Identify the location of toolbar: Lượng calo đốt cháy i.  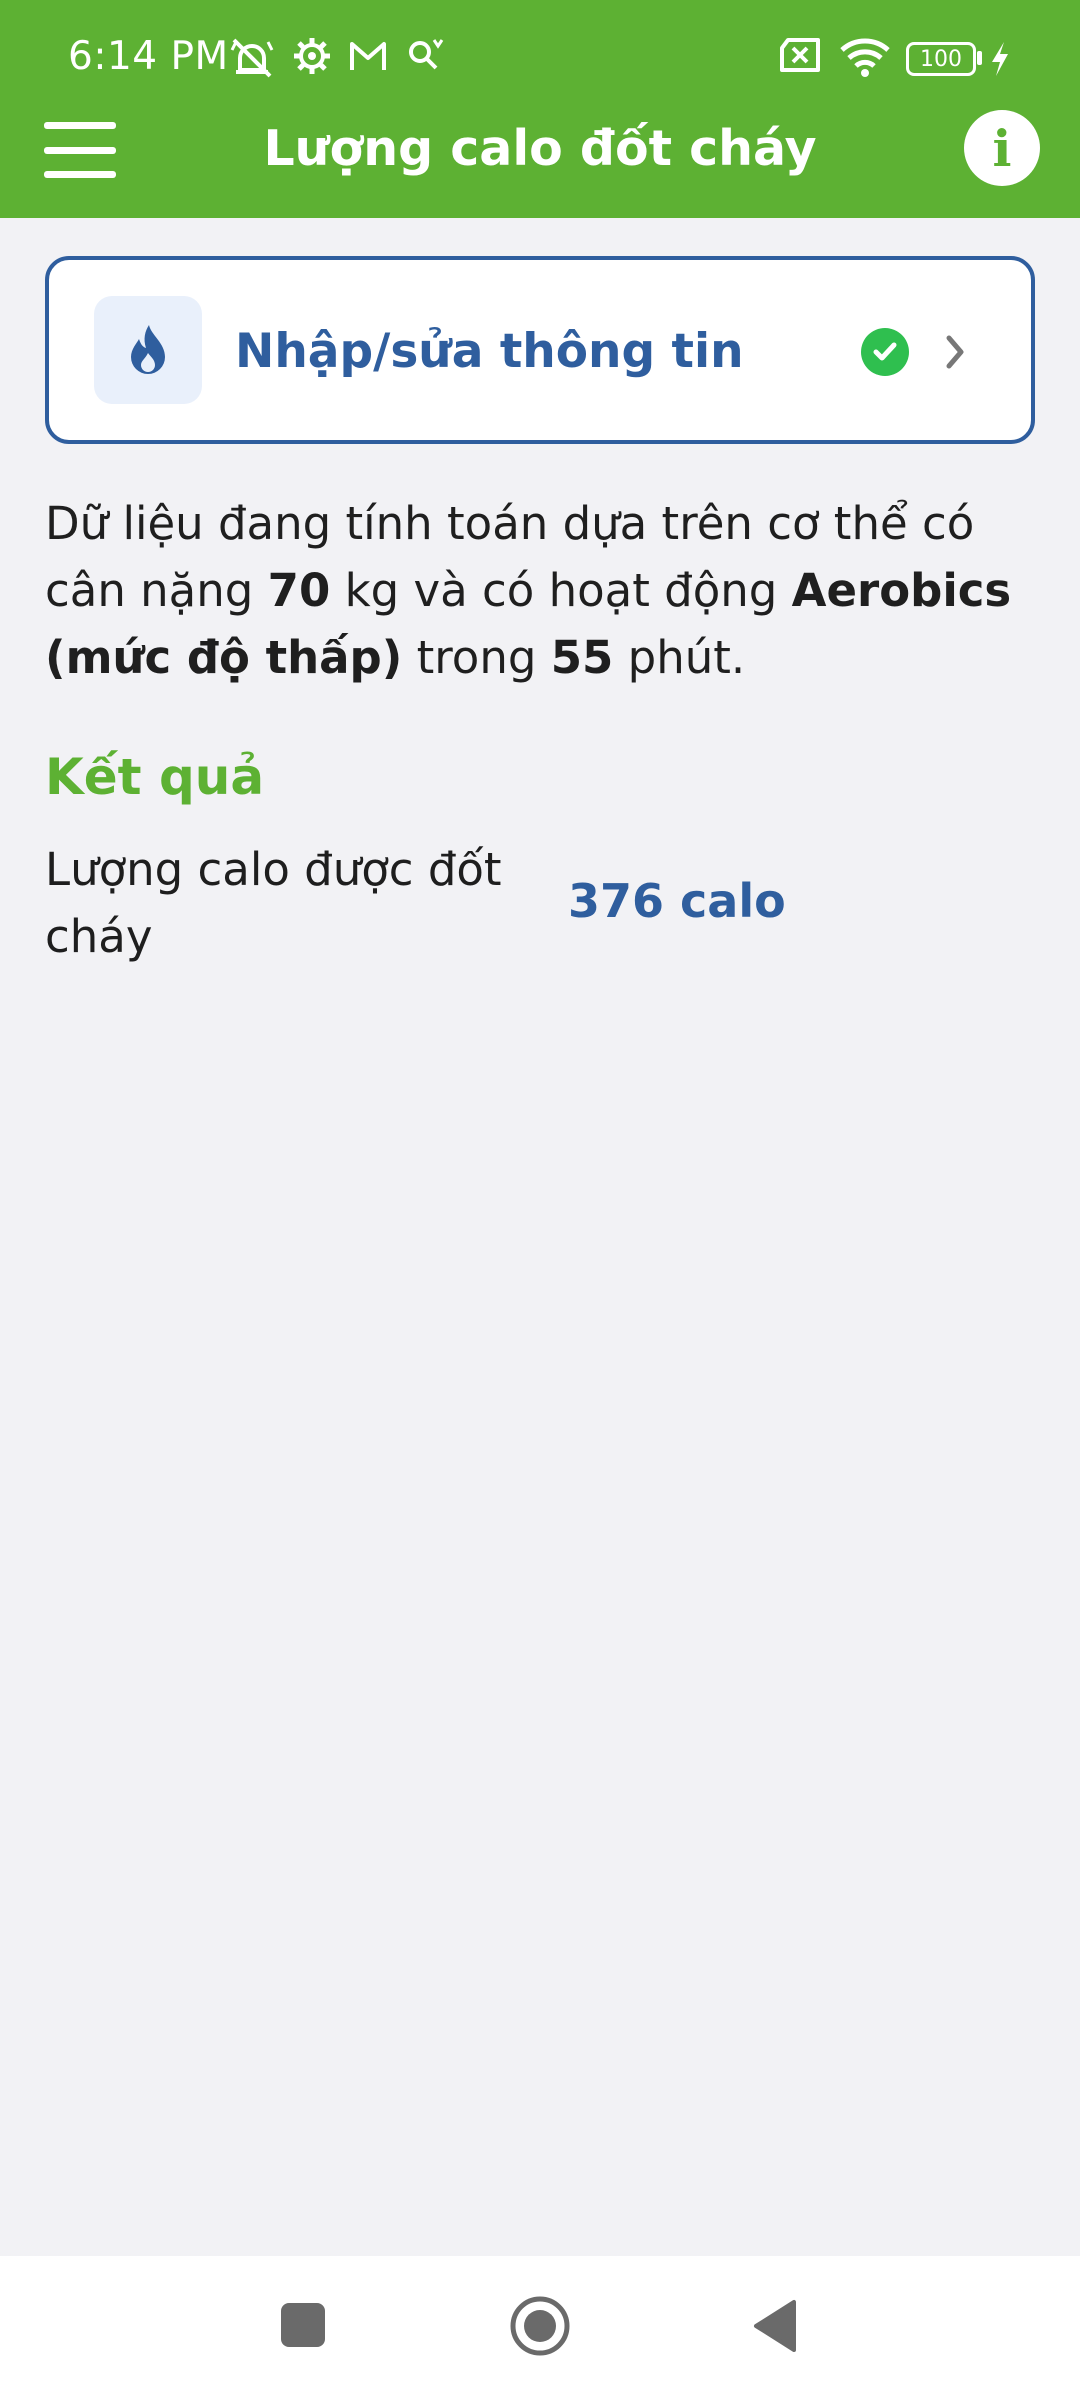
(540, 164).